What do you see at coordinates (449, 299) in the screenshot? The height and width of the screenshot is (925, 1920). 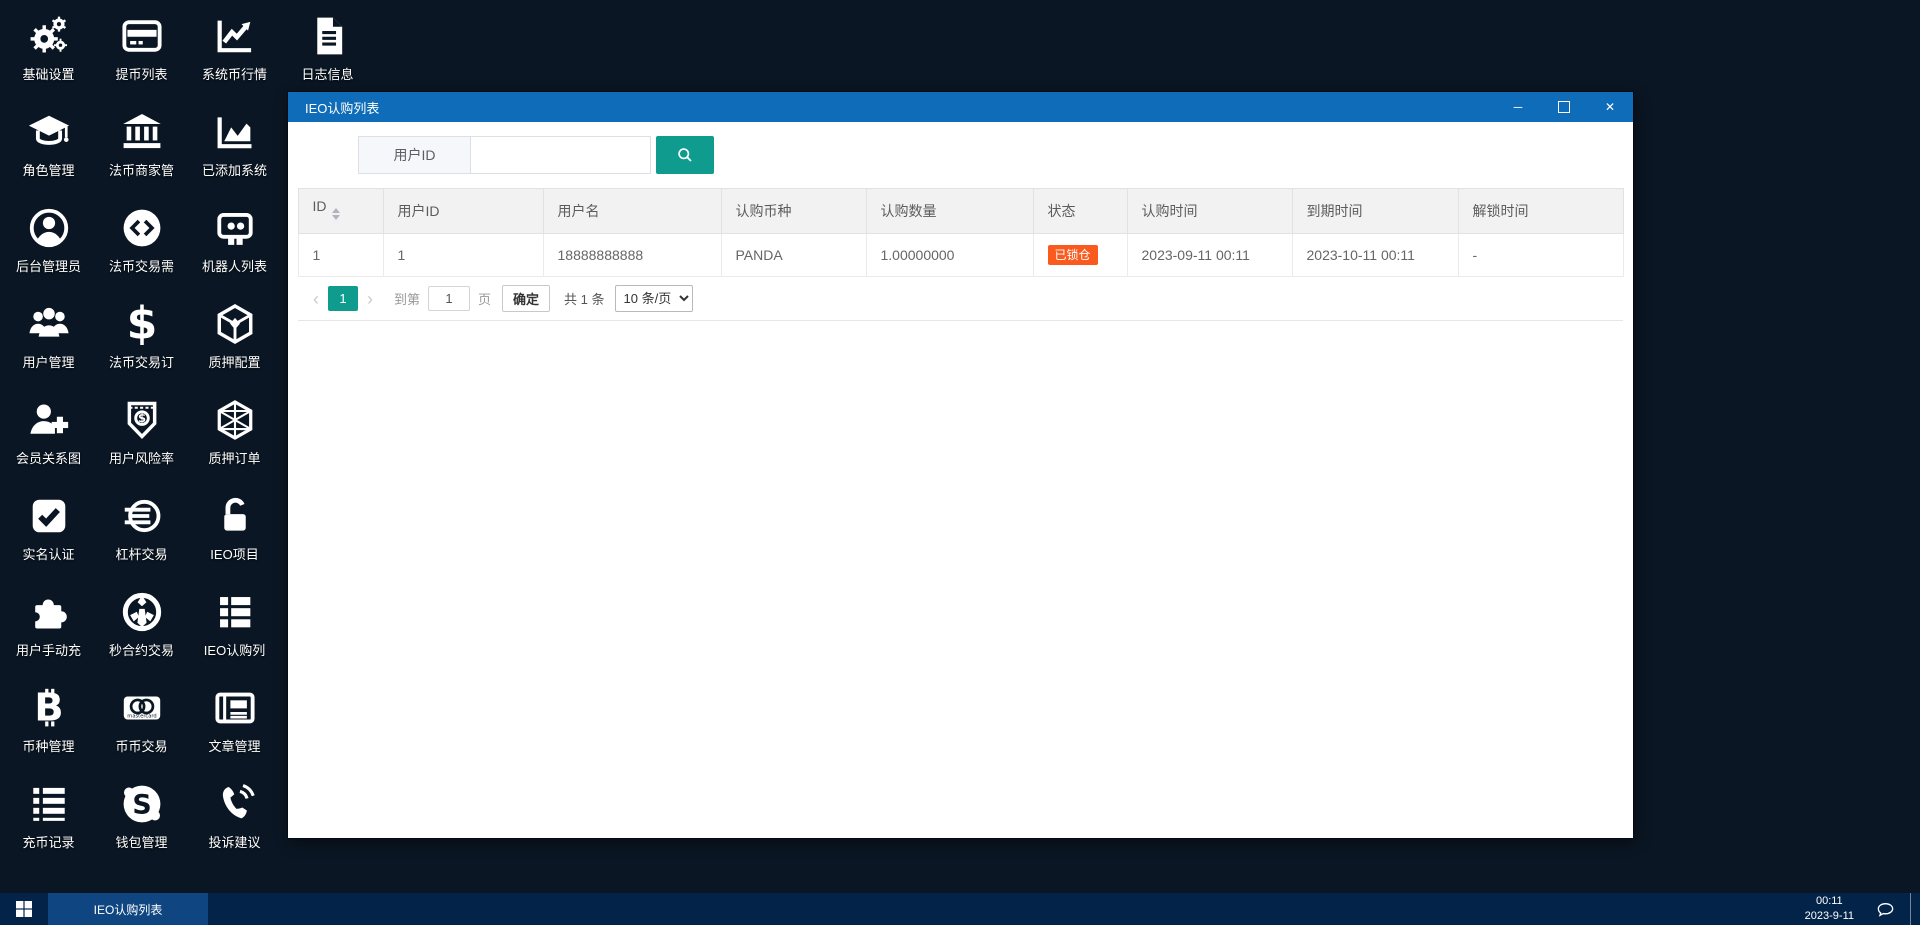 I see `goto-page-input` at bounding box center [449, 299].